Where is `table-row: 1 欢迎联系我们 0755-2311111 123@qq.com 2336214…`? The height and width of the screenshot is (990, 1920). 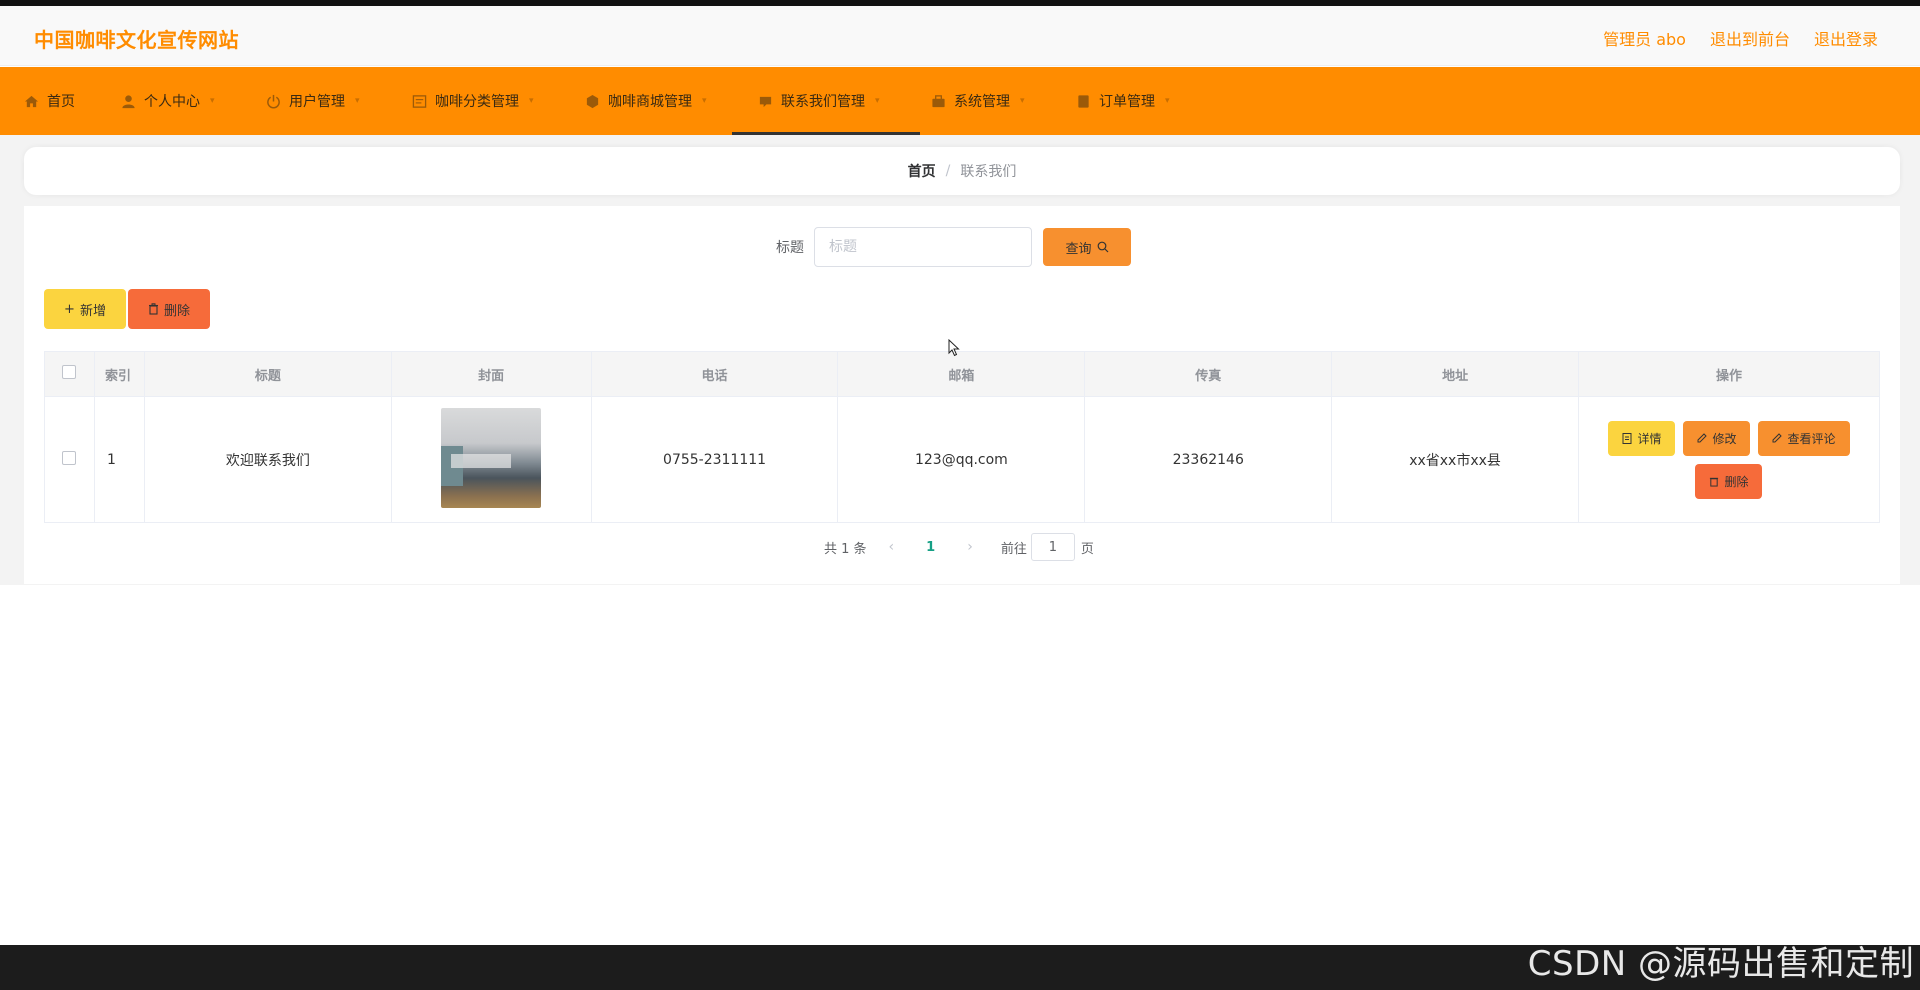
table-row: 1 欢迎联系我们 0755-2311111 123@qq.com 2336214… is located at coordinates (962, 459).